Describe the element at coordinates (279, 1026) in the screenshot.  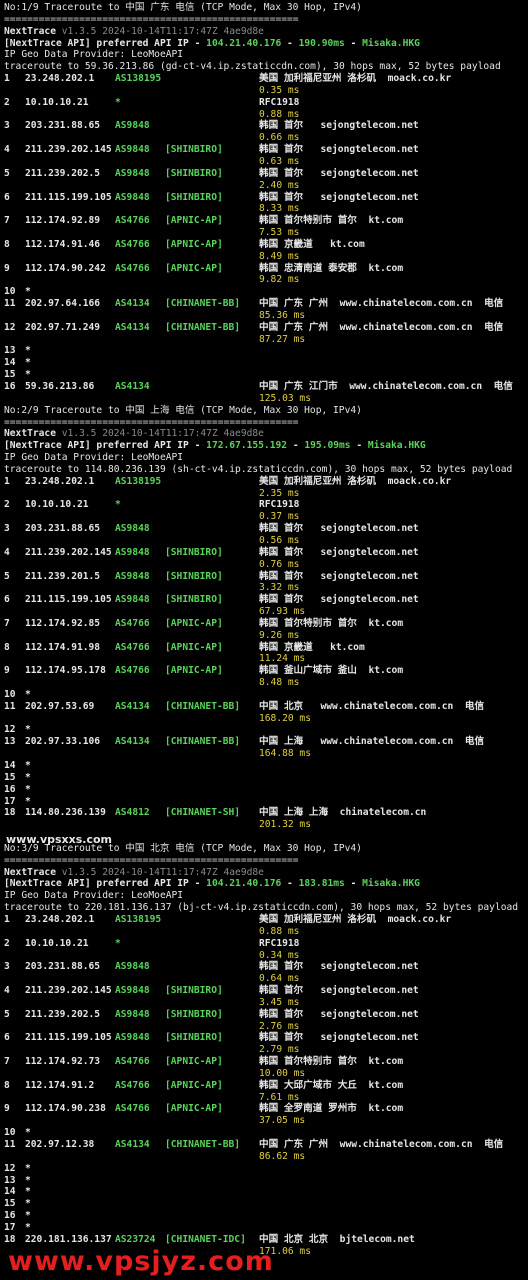
I see `hop-rtt: 2.76 ms` at that location.